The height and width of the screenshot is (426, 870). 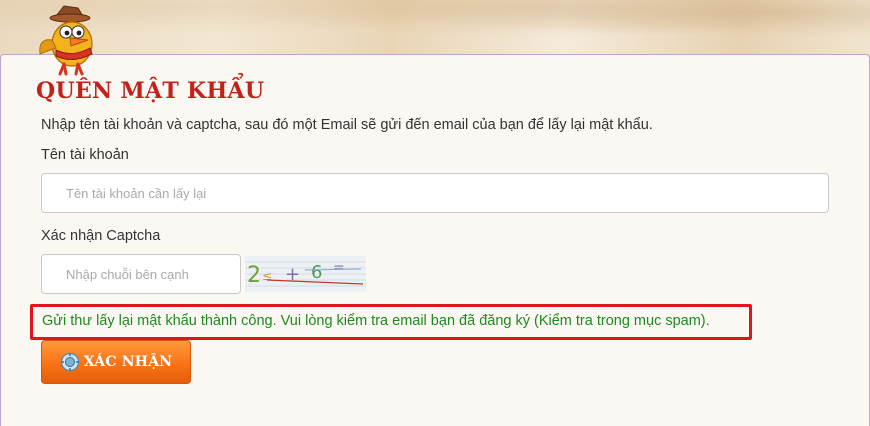 What do you see at coordinates (305, 274) in the screenshot?
I see `captcha-image: 2 ≤ + 6 =` at bounding box center [305, 274].